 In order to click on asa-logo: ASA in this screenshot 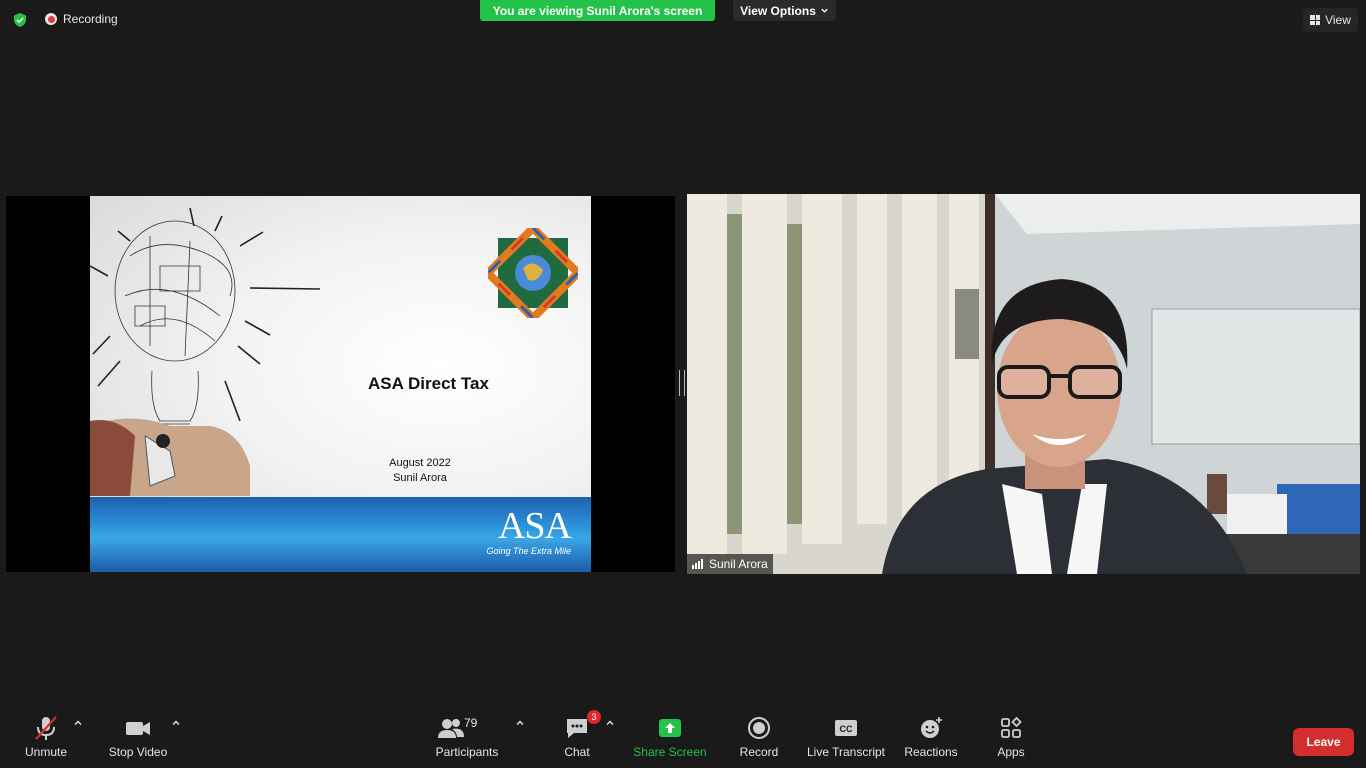, I will do `click(534, 526)`.